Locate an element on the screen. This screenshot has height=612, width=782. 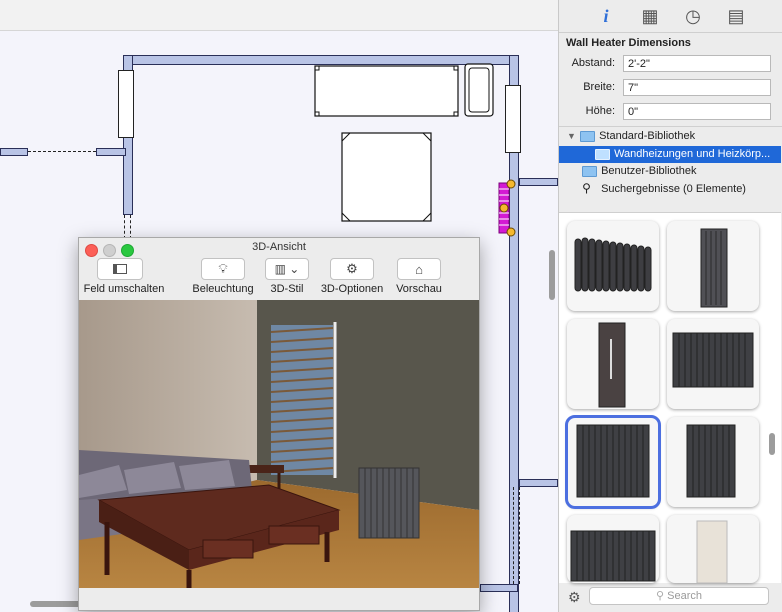
library-scrollbar is located at coordinates (772, 444).